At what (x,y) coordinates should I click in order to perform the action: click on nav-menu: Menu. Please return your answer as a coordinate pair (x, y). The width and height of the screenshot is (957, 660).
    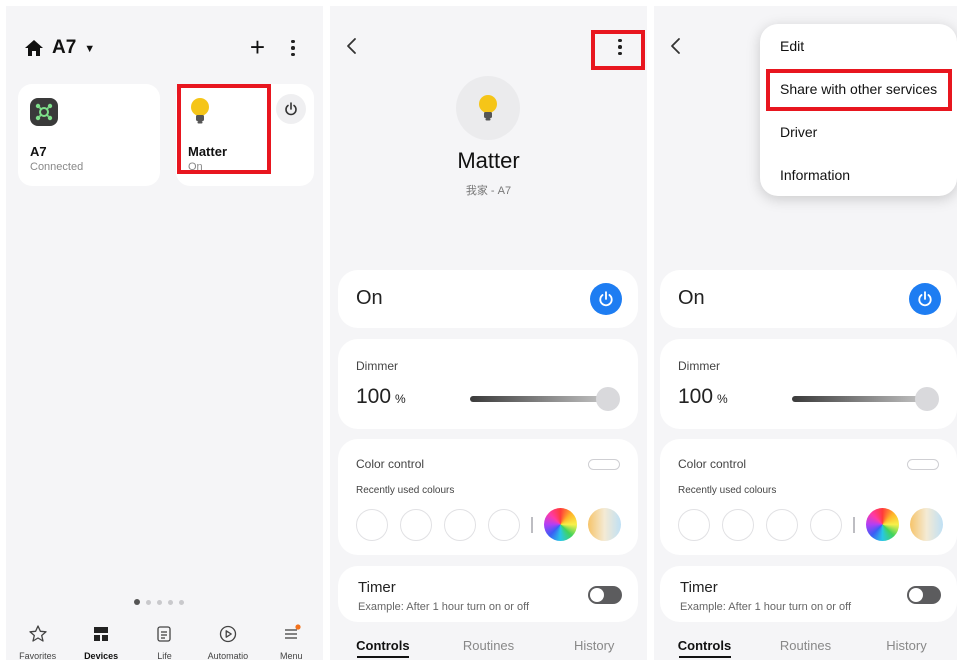
    Looking at the image, I should click on (291, 642).